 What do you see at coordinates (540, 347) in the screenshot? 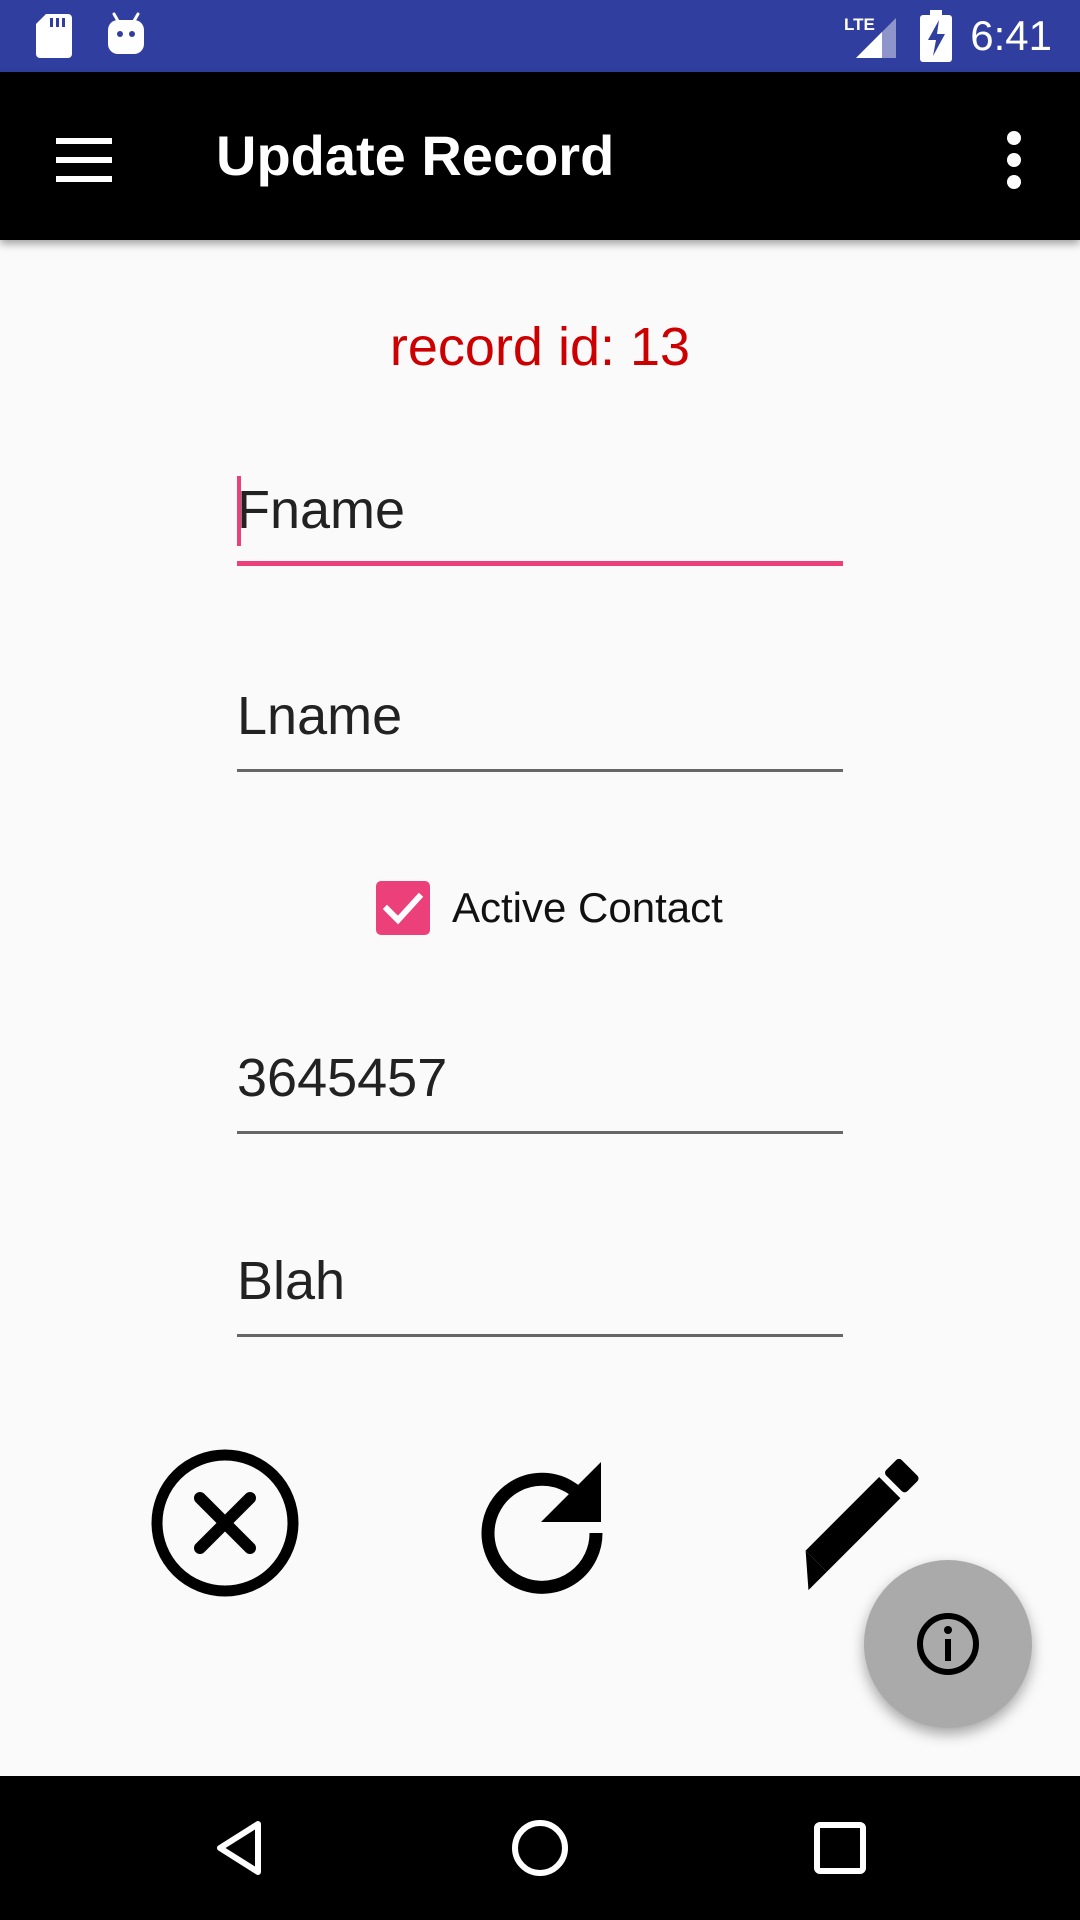
I see `record-id-label: record id: 13` at bounding box center [540, 347].